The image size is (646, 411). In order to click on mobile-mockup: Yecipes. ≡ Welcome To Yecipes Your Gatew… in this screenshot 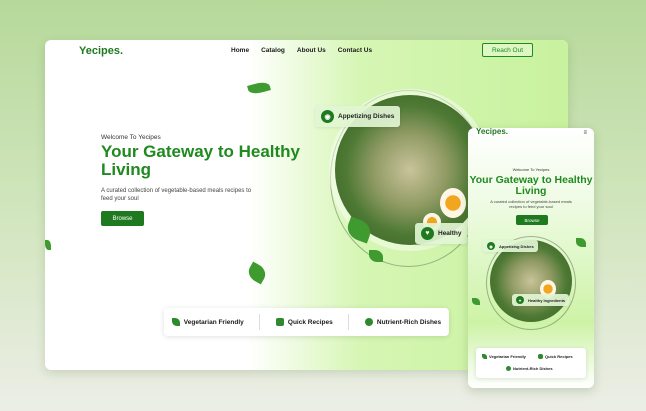, I will do `click(531, 258)`.